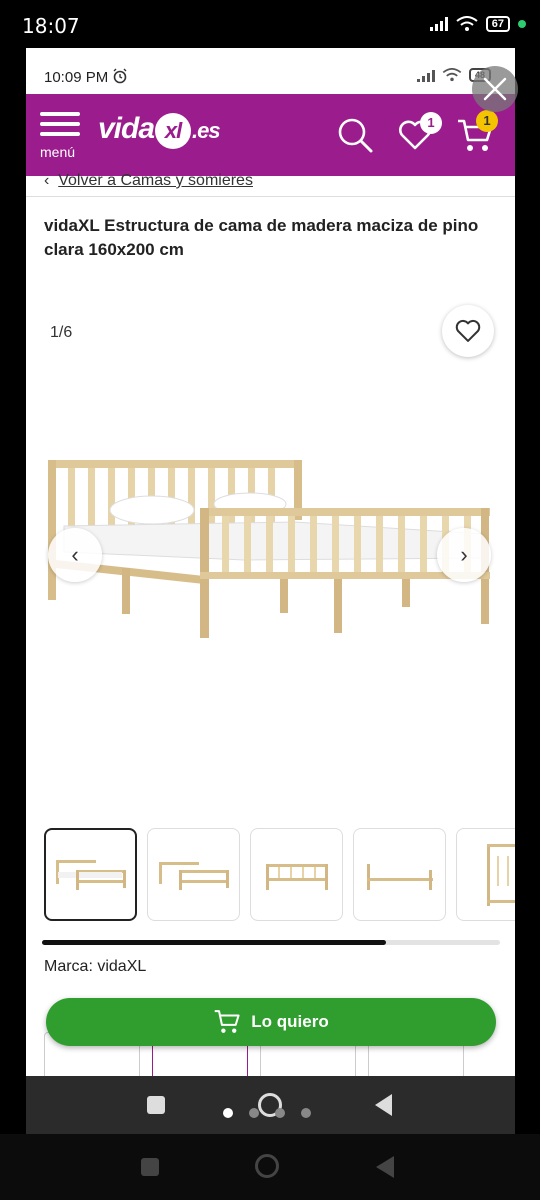  Describe the element at coordinates (126, 128) in the screenshot. I see `logo-text-left: vida` at that location.